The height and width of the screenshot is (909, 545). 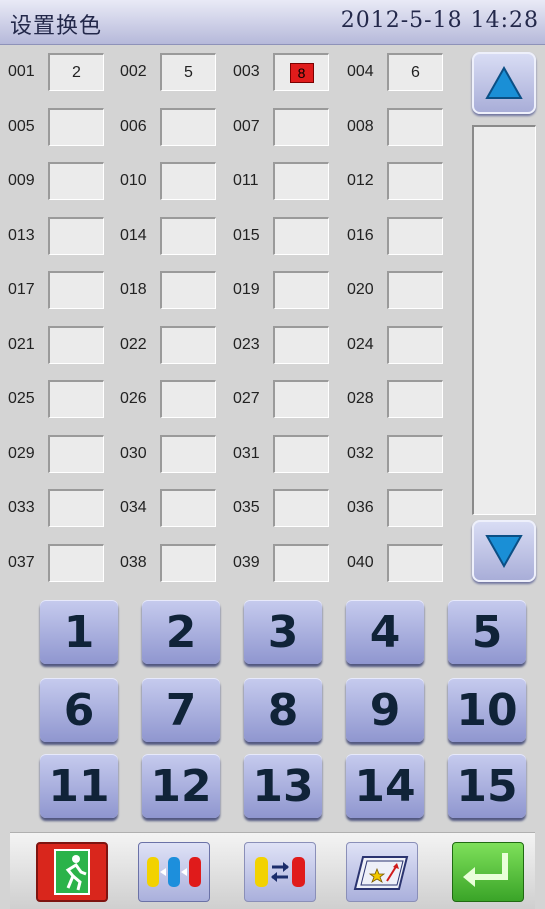 What do you see at coordinates (246, 71) in the screenshot?
I see `slot-label: 003` at bounding box center [246, 71].